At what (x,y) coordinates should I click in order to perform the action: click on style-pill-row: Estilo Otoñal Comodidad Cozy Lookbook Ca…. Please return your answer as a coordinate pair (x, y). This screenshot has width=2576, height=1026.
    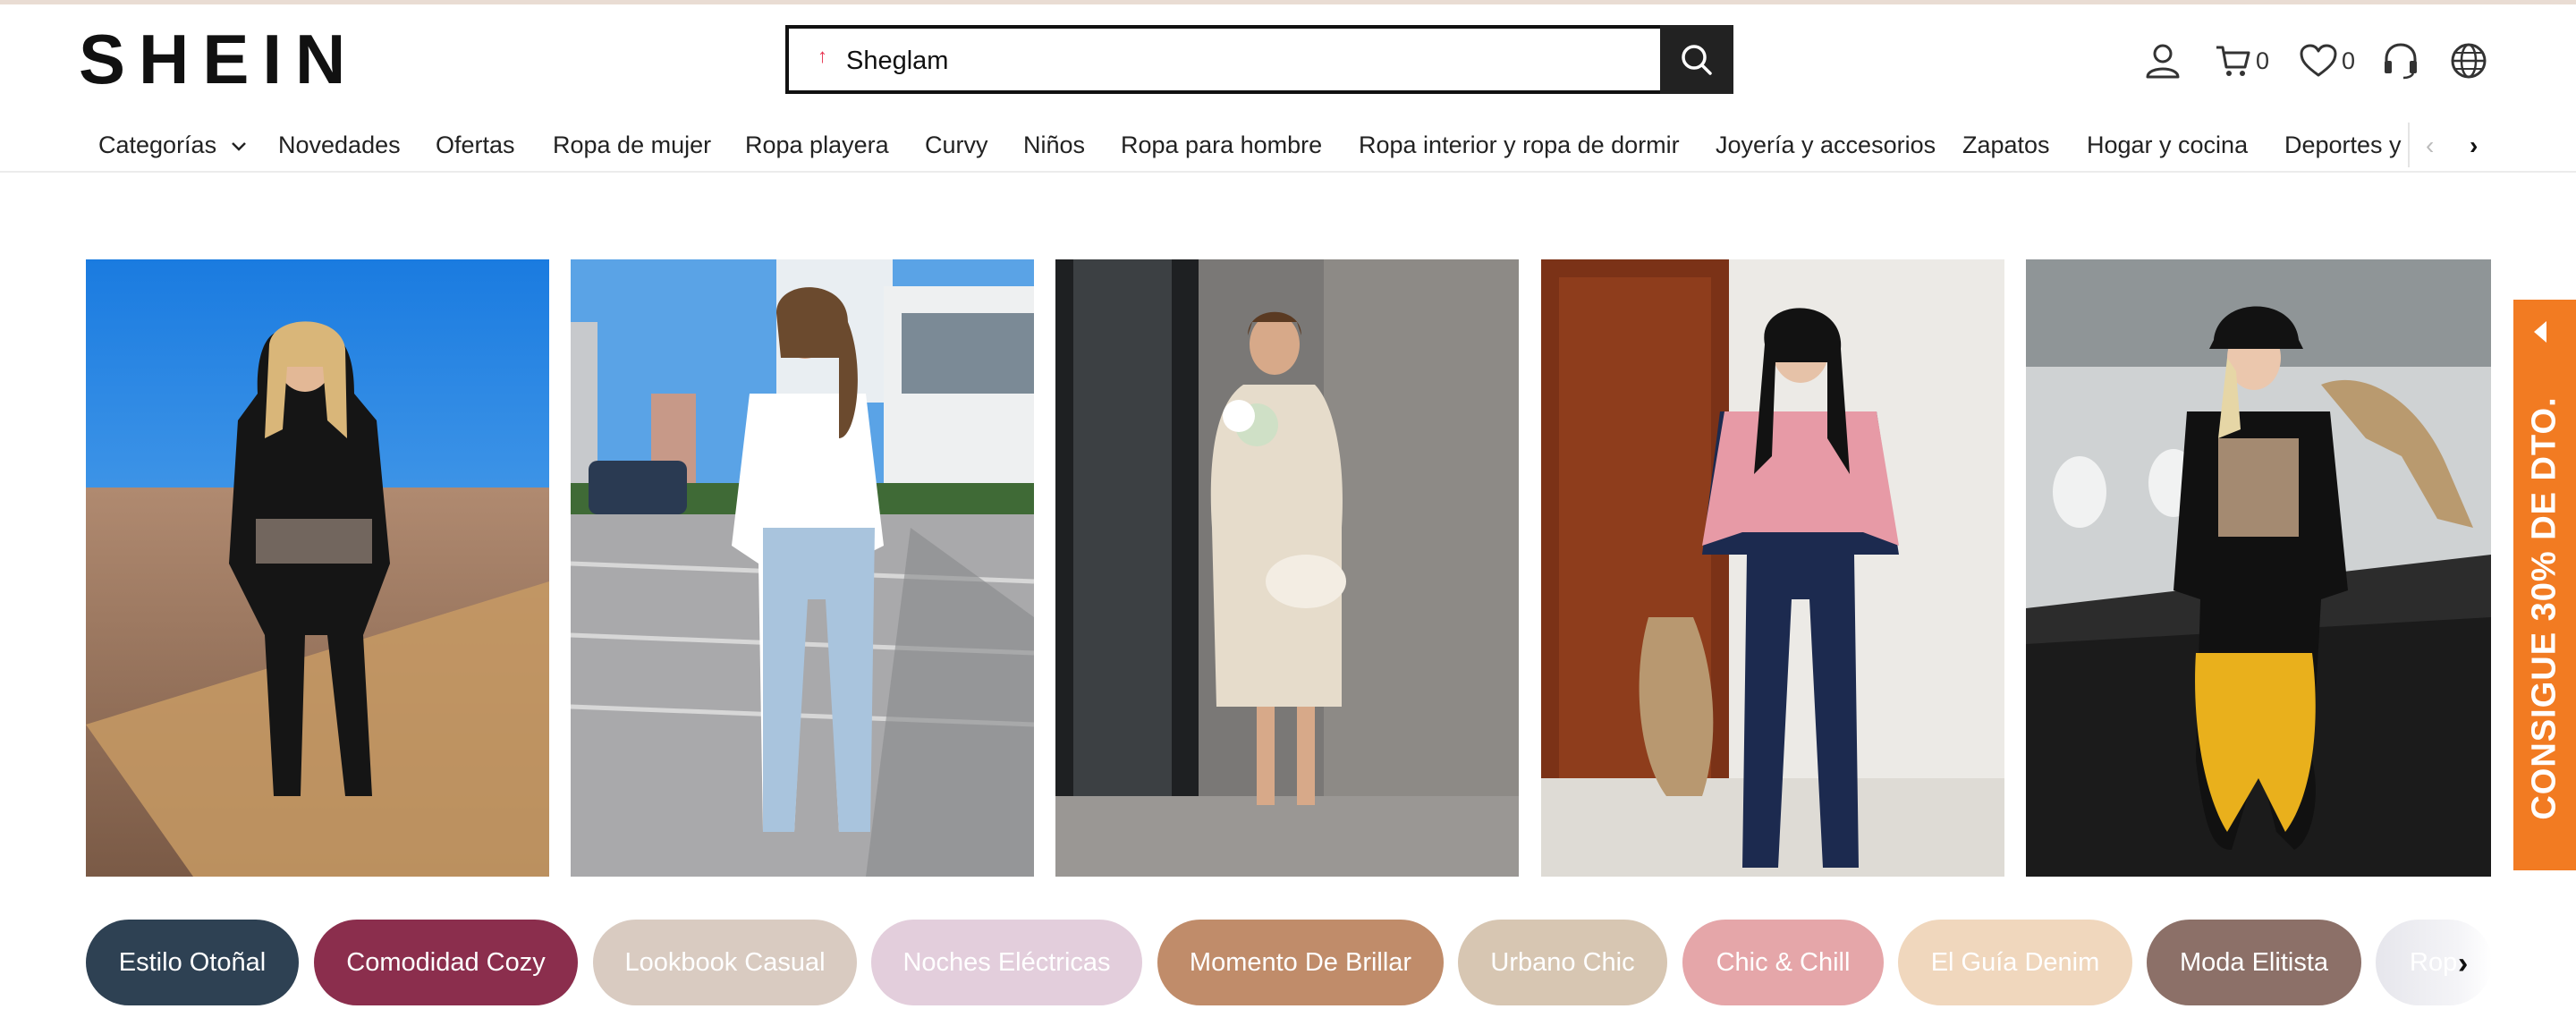
    Looking at the image, I should click on (1288, 963).